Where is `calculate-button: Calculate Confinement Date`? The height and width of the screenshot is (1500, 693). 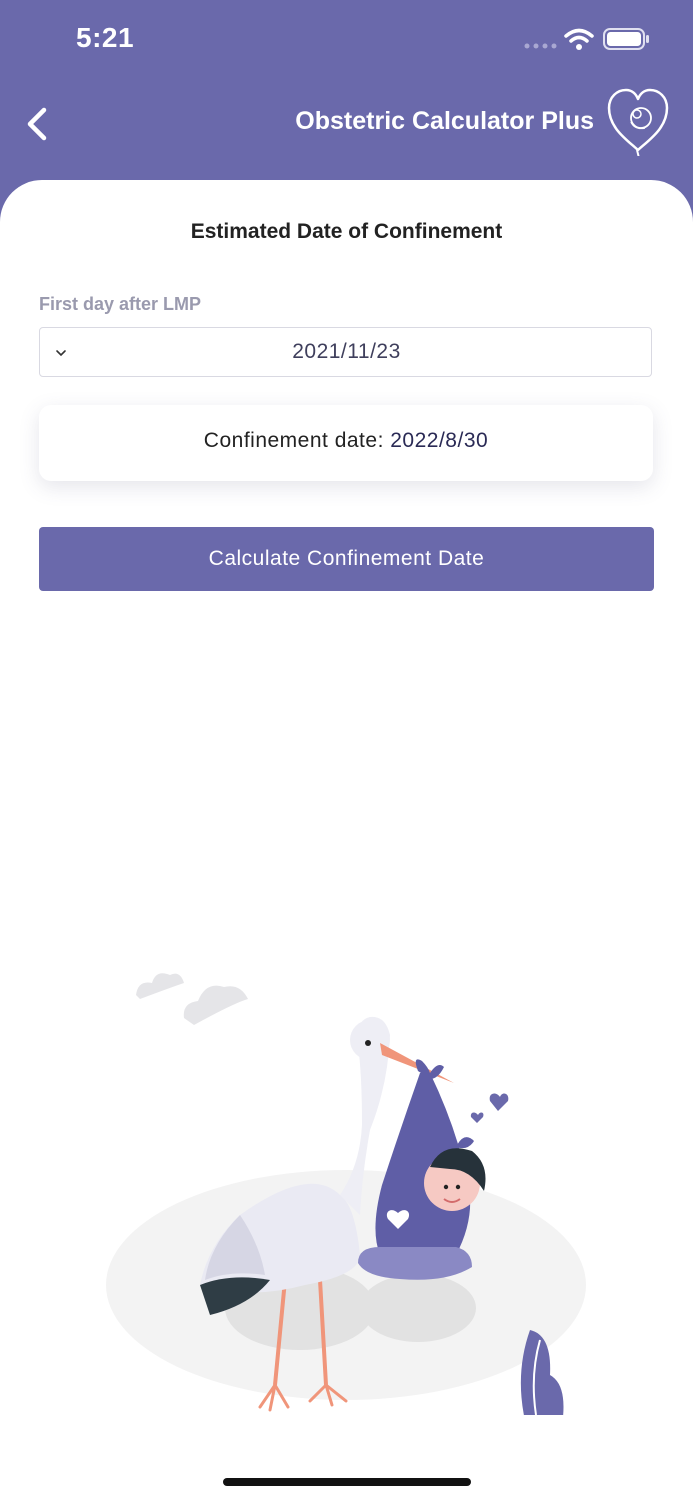
calculate-button: Calculate Confinement Date is located at coordinates (346, 559).